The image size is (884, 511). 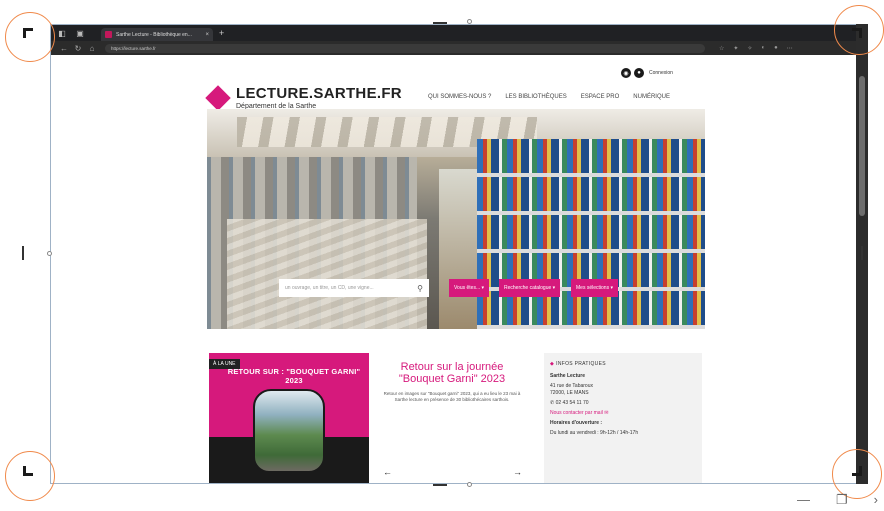 What do you see at coordinates (623, 413) in the screenshot?
I see `contact-link: Nous contacter par mail ✉` at bounding box center [623, 413].